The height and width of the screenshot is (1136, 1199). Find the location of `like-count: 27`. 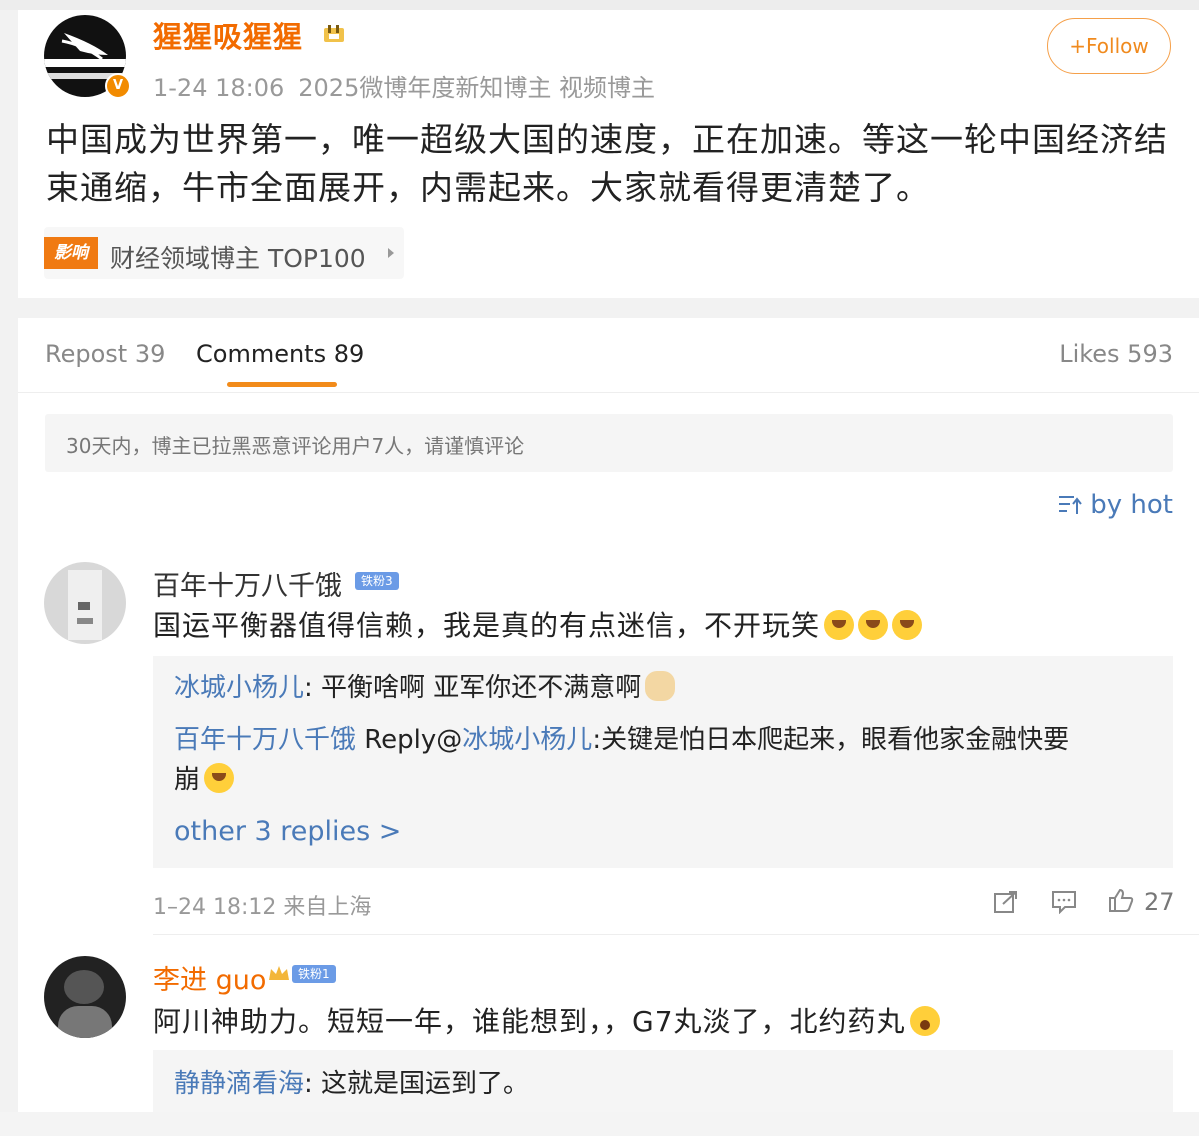

like-count: 27 is located at coordinates (1159, 902).